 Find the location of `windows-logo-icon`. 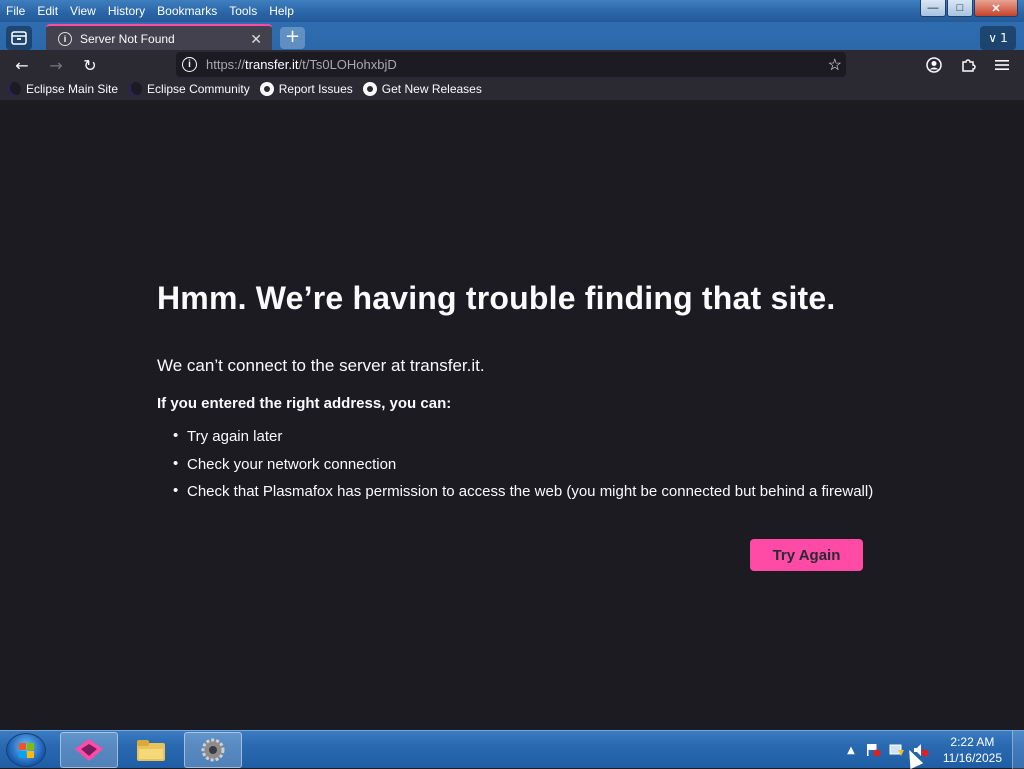

windows-logo-icon is located at coordinates (27, 751).